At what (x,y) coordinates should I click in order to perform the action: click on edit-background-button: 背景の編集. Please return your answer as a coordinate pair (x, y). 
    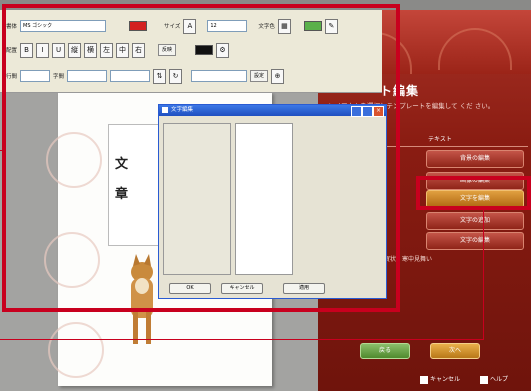
    Looking at the image, I should click on (475, 159).